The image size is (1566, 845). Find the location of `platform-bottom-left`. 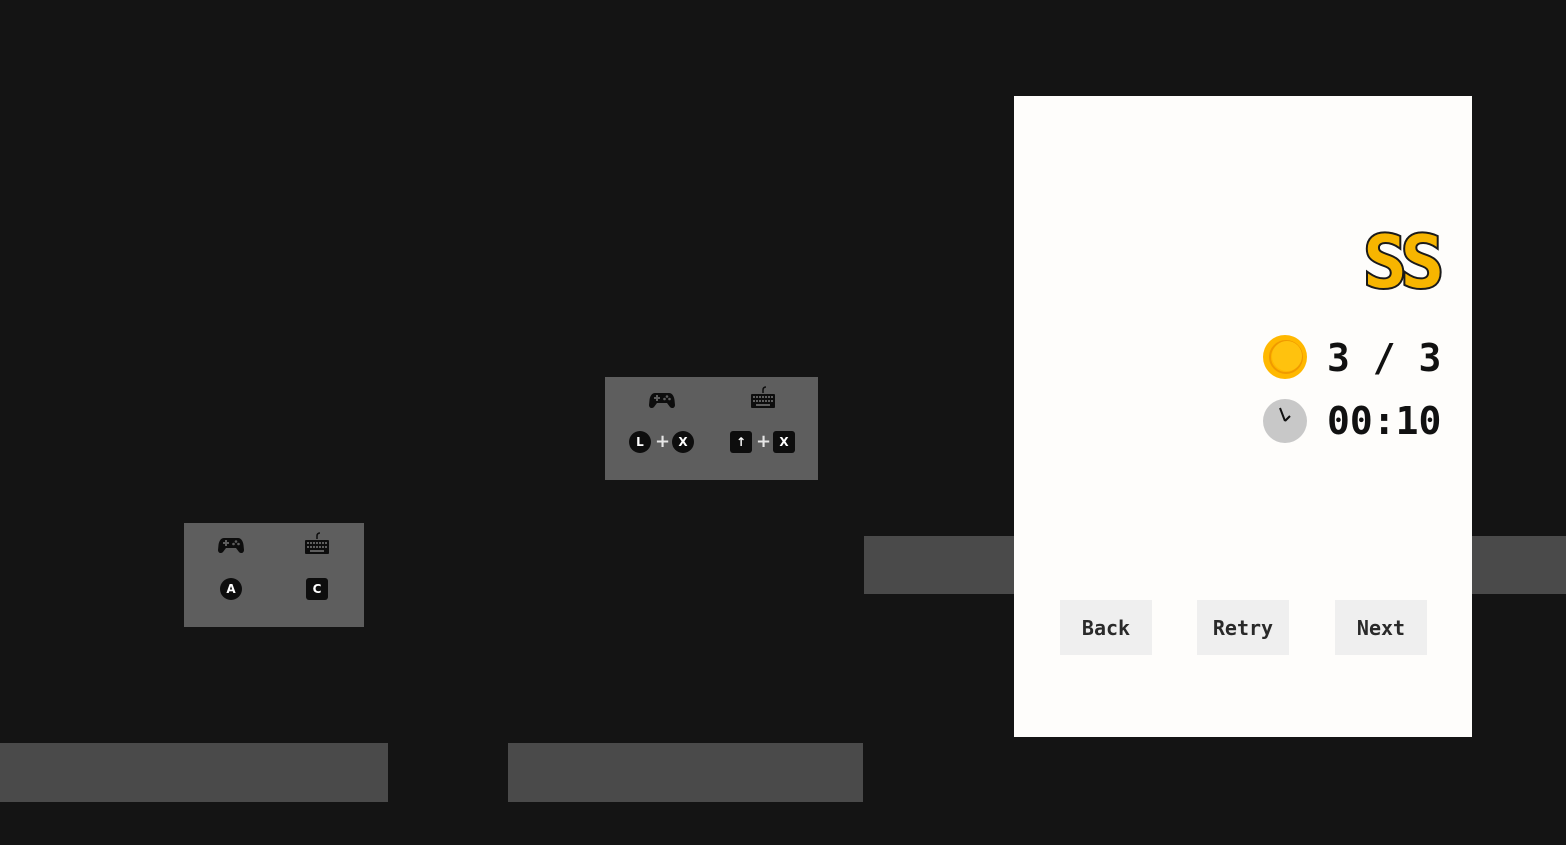

platform-bottom-left is located at coordinates (194, 772).